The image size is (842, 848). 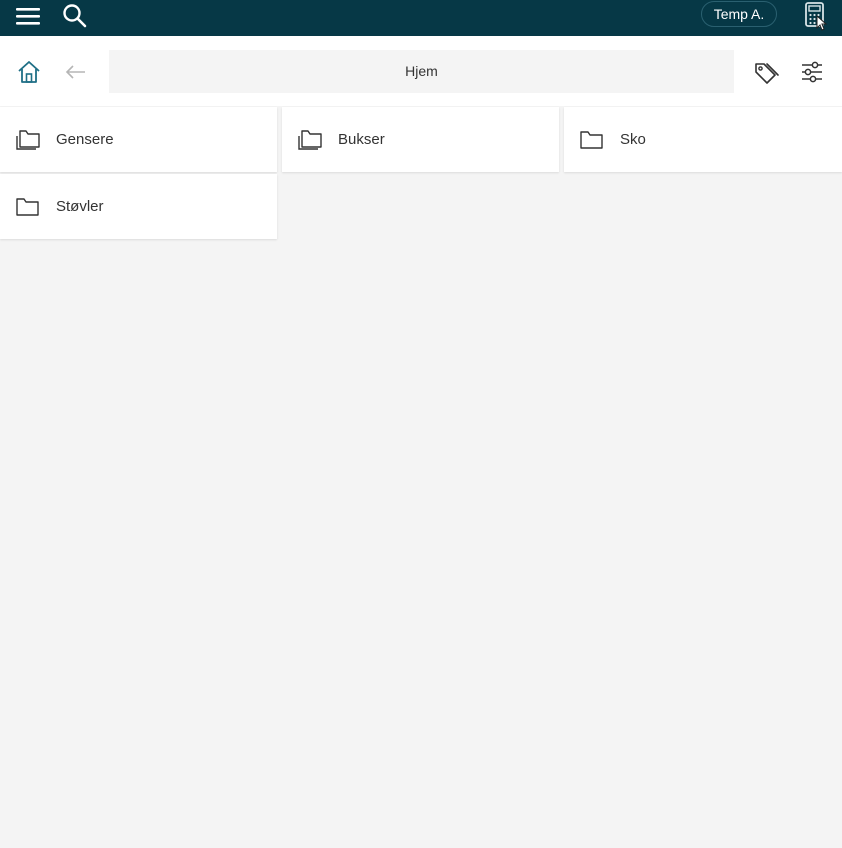 I want to click on folder-label: Gensere, so click(x=85, y=139).